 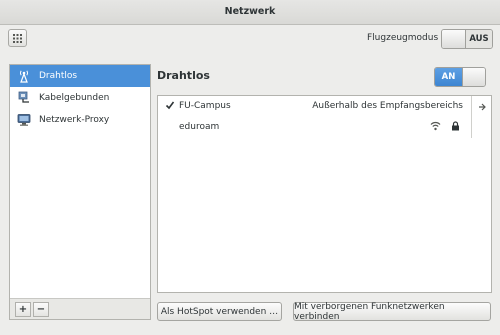 I want to click on airplane-mode-label: Flugzeugmodus, so click(x=403, y=38).